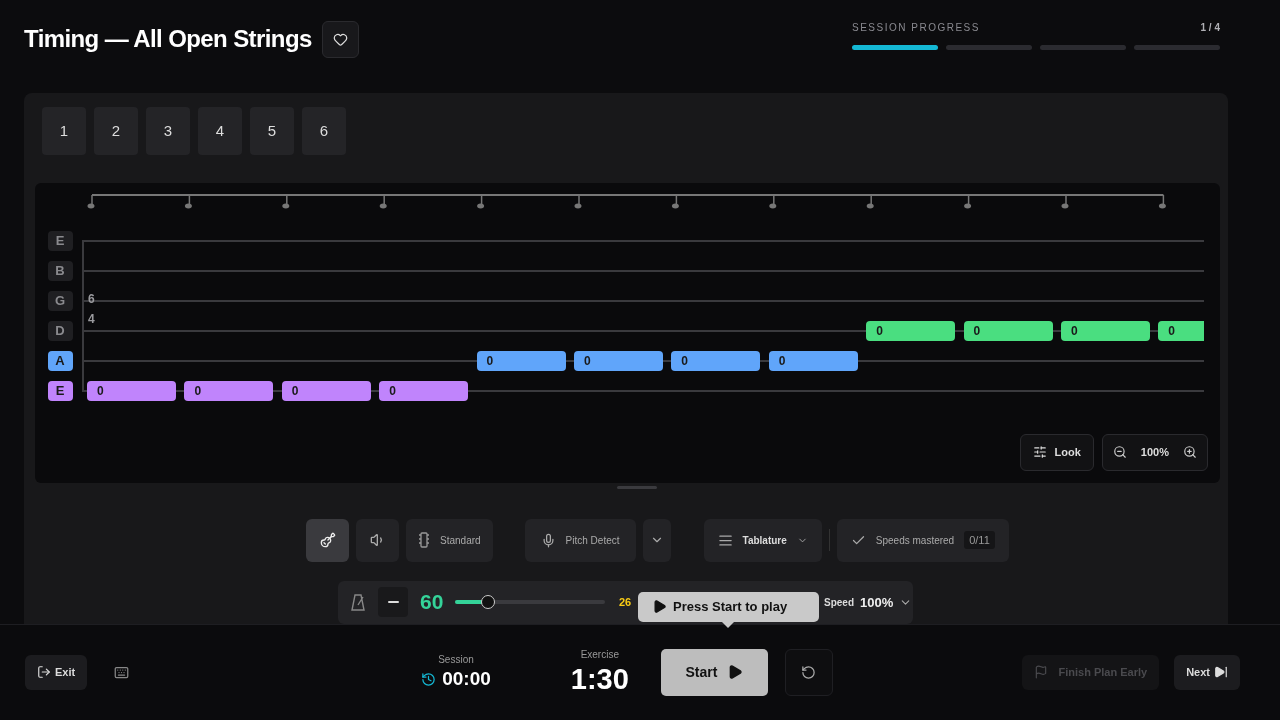 The height and width of the screenshot is (720, 1280). I want to click on headstock-icon, so click(424, 540).